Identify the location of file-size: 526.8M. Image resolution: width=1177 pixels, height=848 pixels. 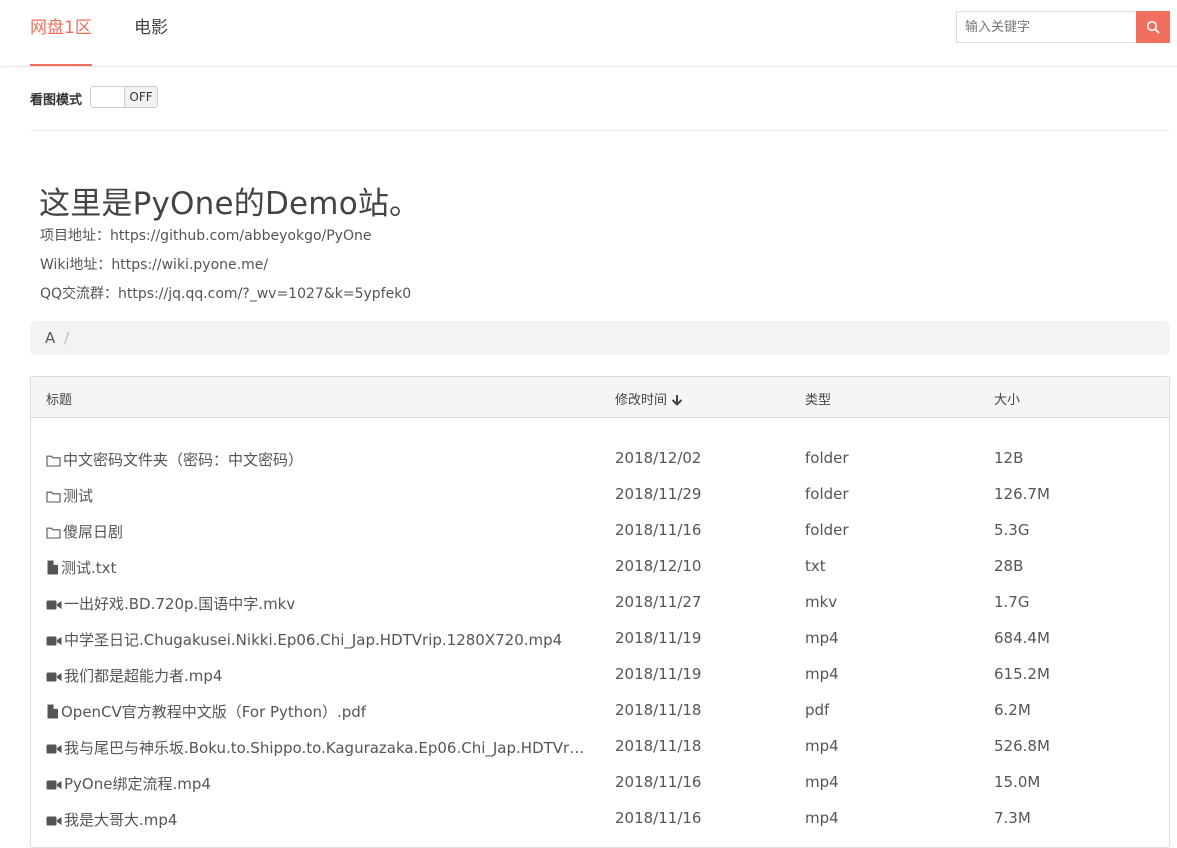
(1022, 746).